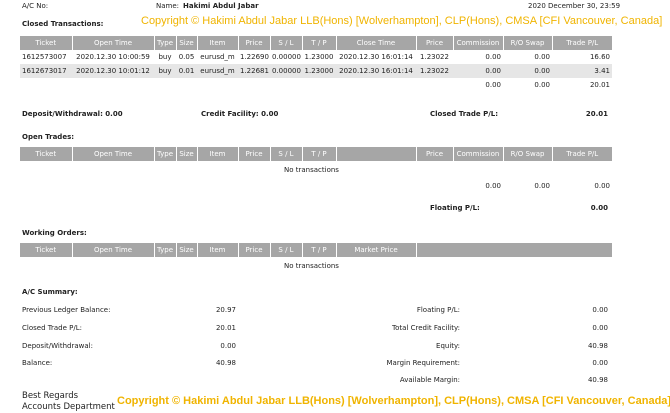 This screenshot has height=413, width=670. What do you see at coordinates (464, 114) in the screenshot?
I see `closed-pl-label: Closed Trade P/L:` at bounding box center [464, 114].